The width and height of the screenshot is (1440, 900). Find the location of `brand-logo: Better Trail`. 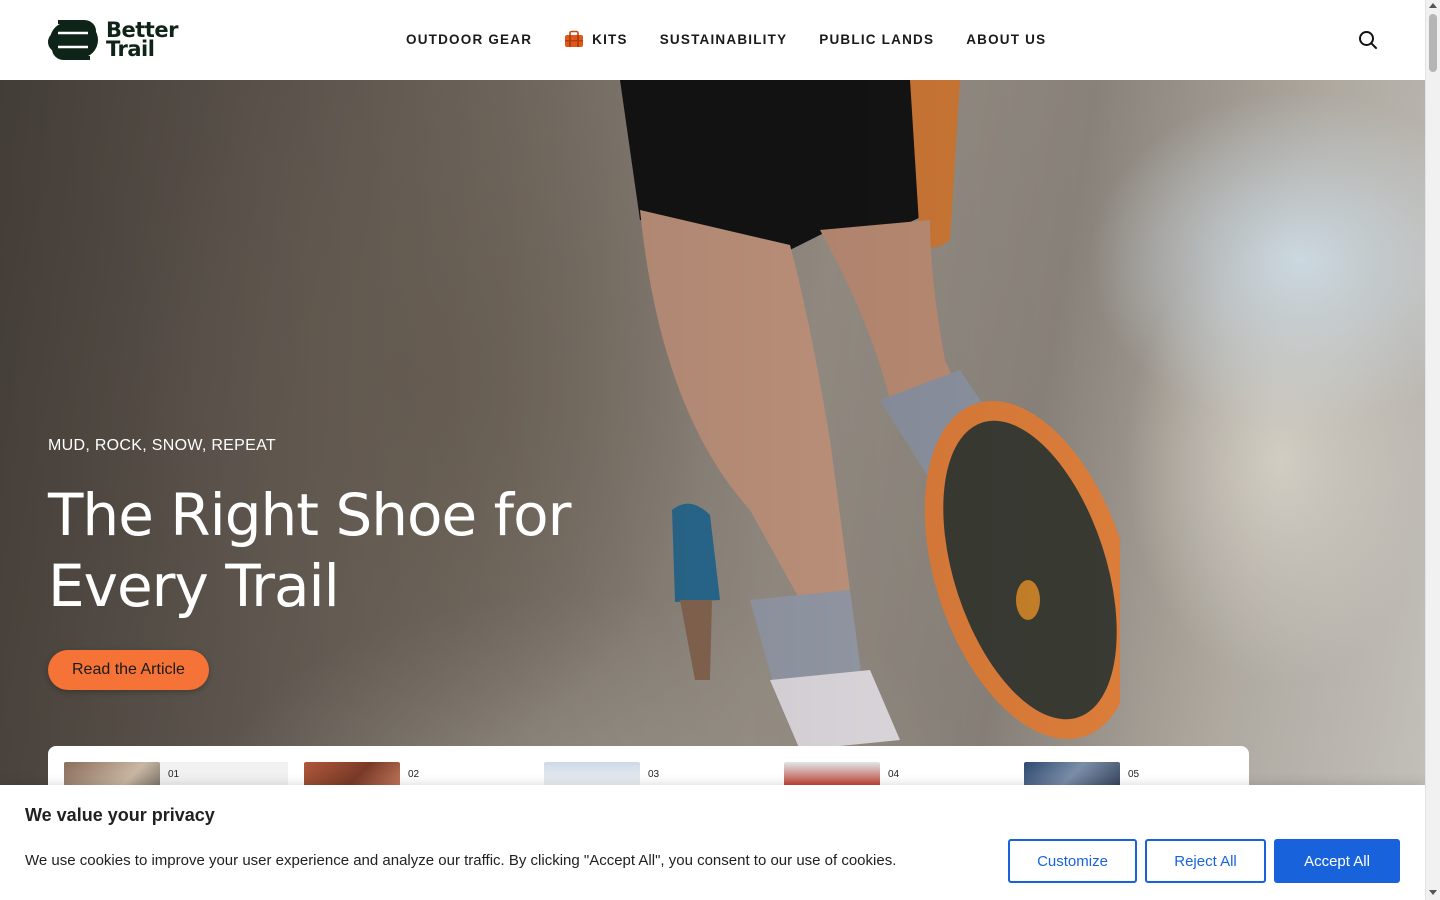

brand-logo: Better Trail is located at coordinates (113, 40).